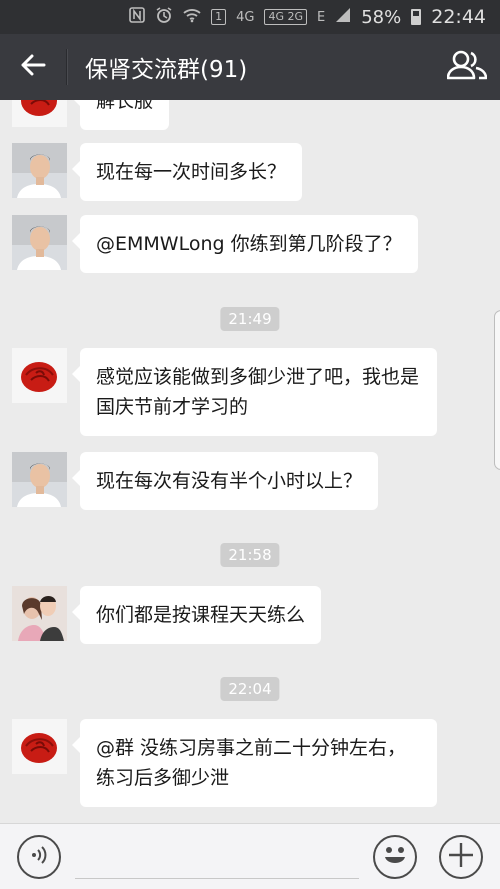  I want to click on message-text: 感觉应该能做到多御少泄了吧，我也是国庆节前才学习的, so click(258, 392).